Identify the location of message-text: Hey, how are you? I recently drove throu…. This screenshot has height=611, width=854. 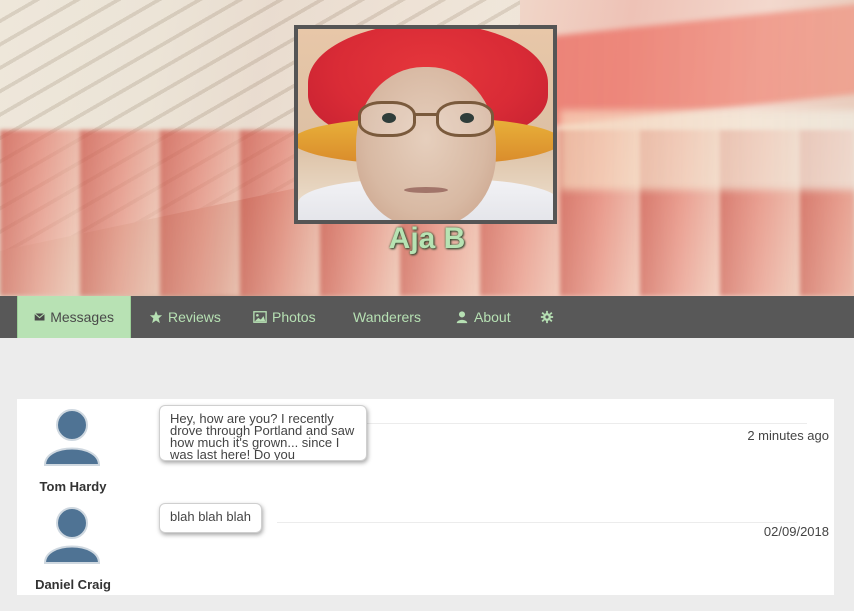
(262, 436).